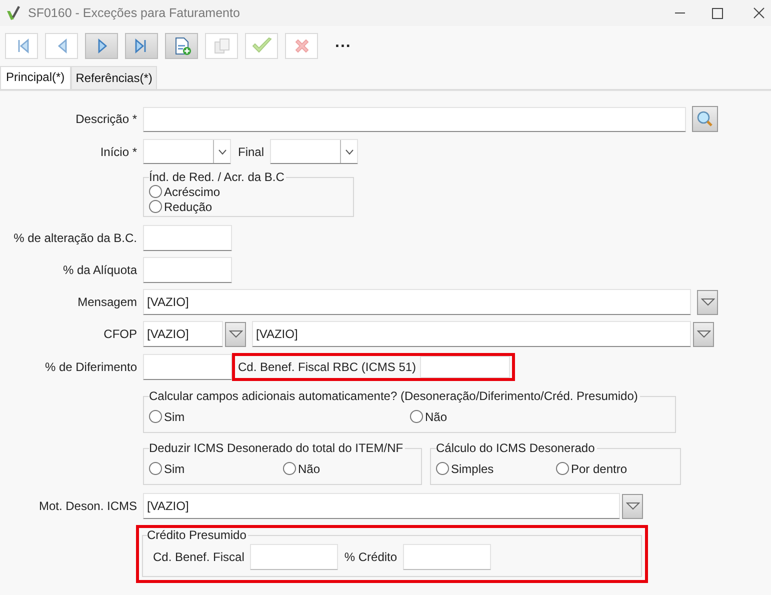 The image size is (771, 595). What do you see at coordinates (516, 448) in the screenshot?
I see `group-title: Cálculo do ICMS Desonerado` at bounding box center [516, 448].